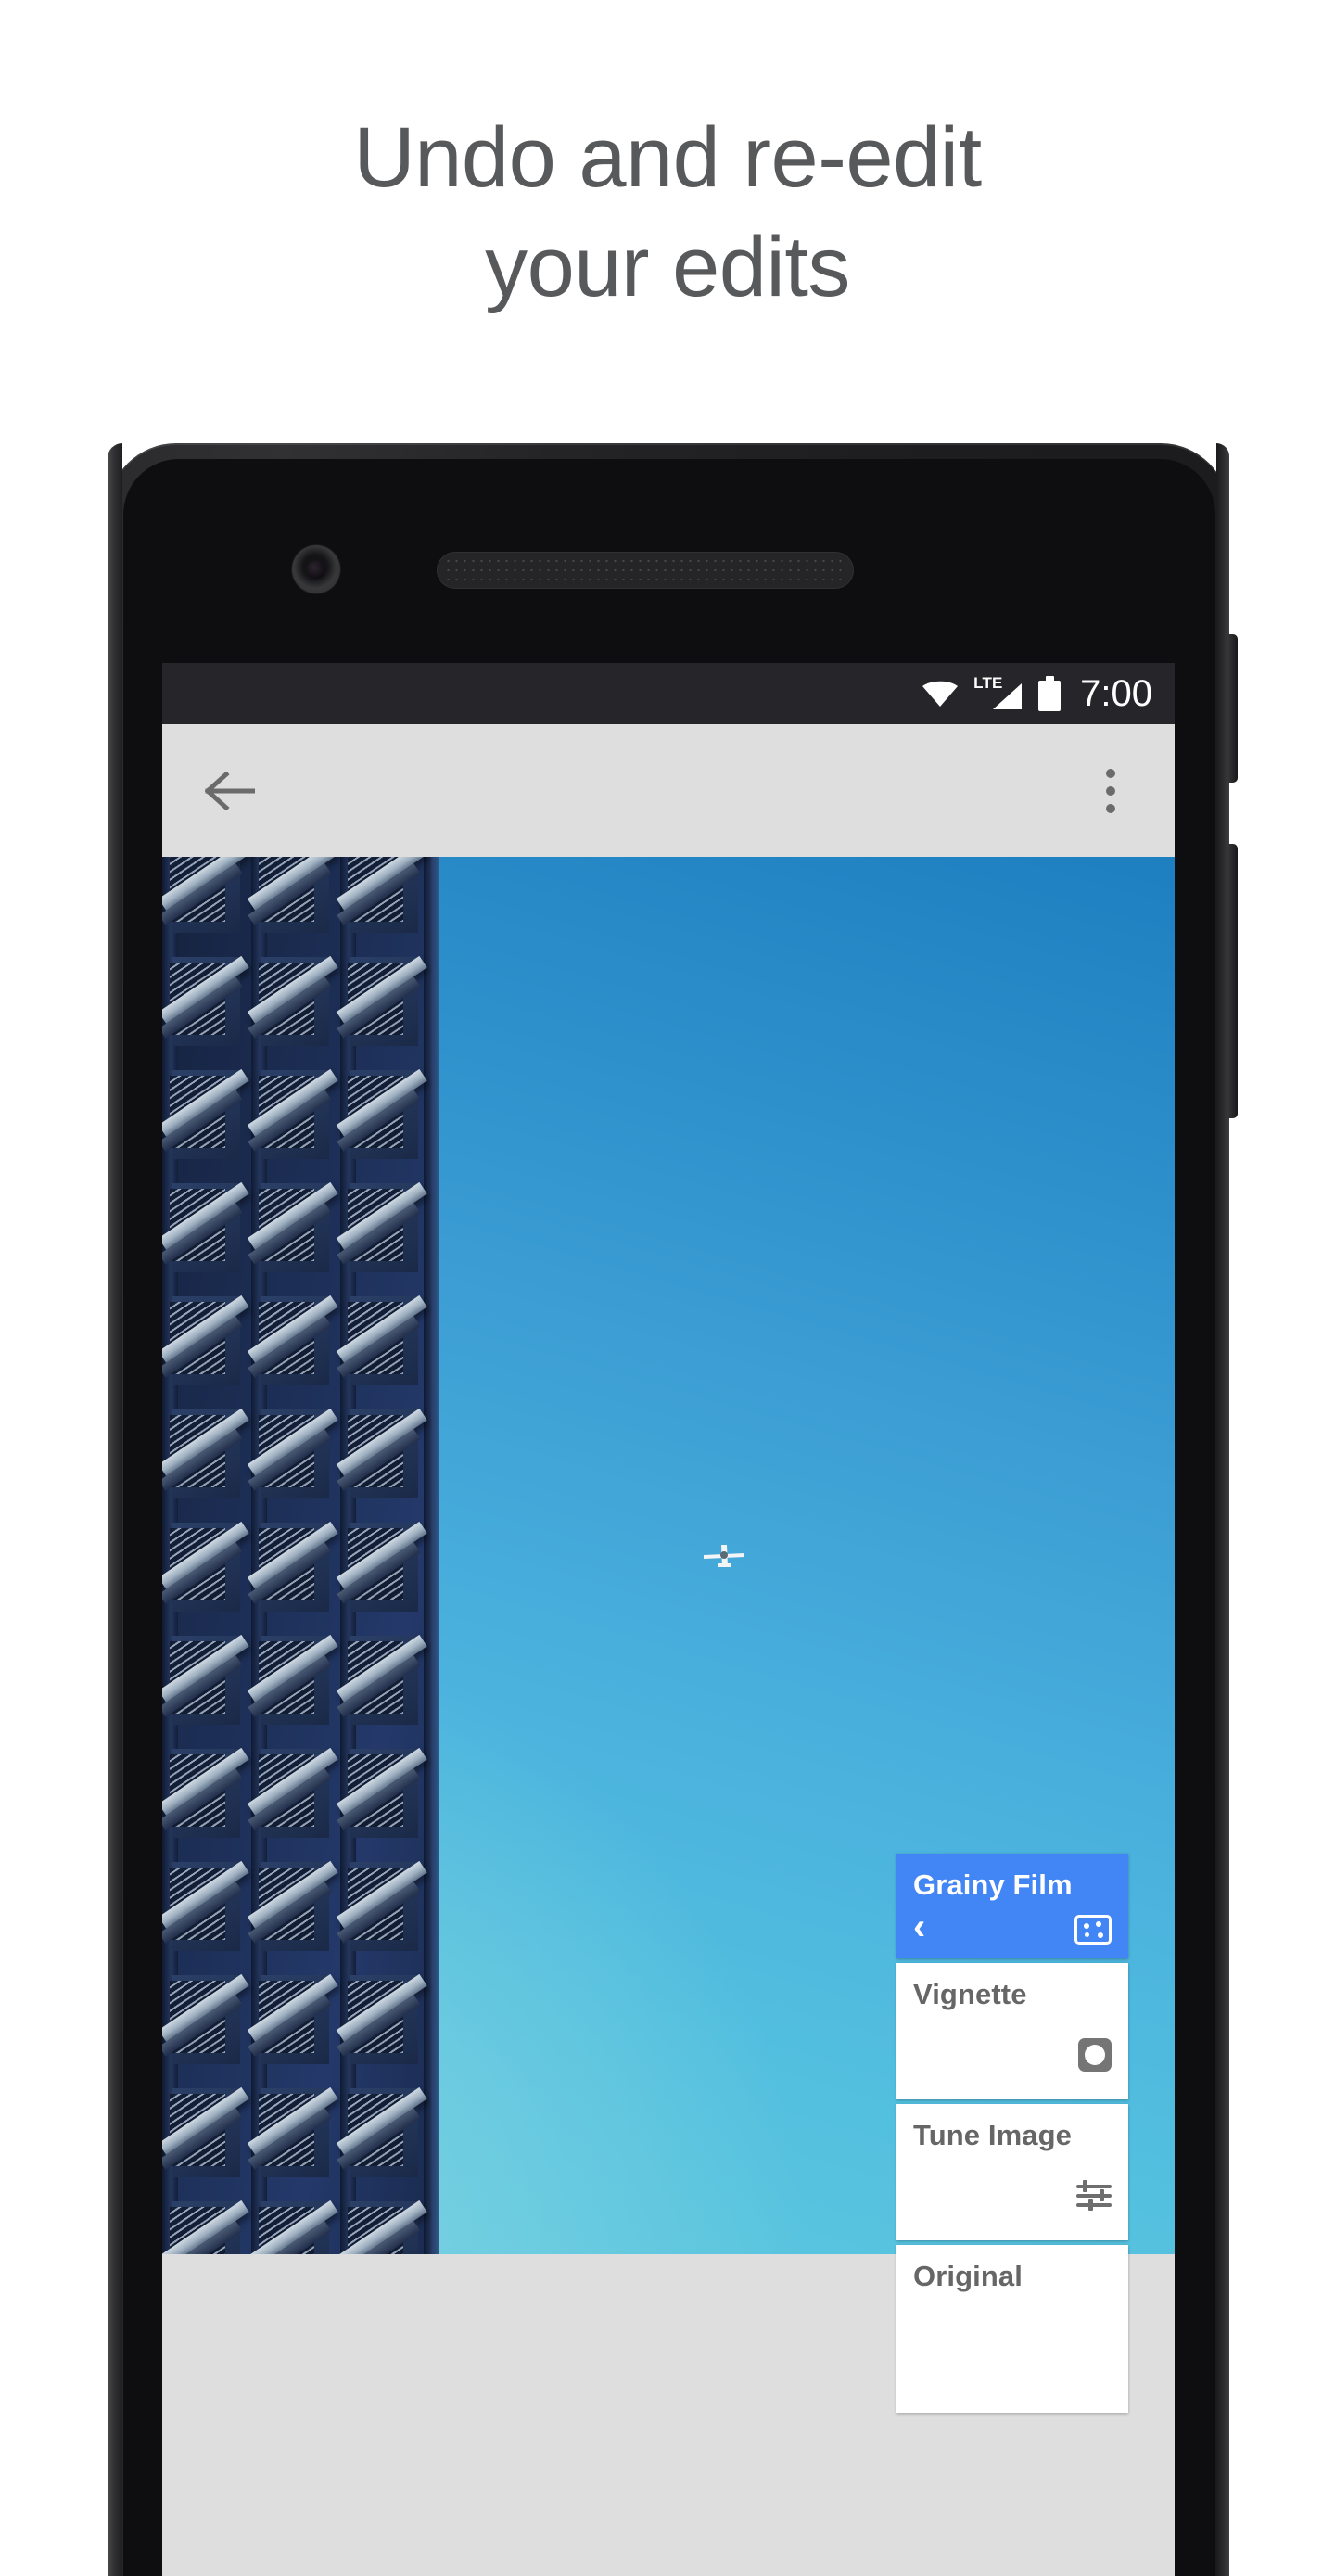  What do you see at coordinates (919, 1927) in the screenshot?
I see `chevron-left-icon: ‹` at bounding box center [919, 1927].